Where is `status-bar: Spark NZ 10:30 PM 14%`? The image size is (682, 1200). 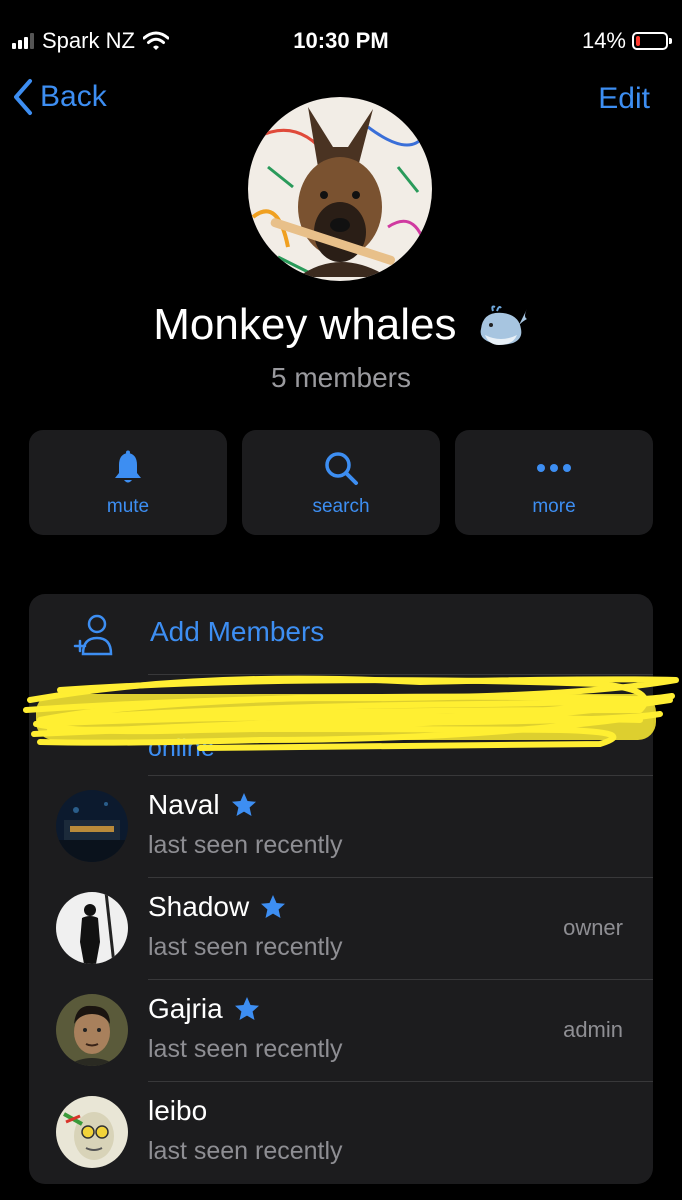 status-bar: Spark NZ 10:30 PM 14% is located at coordinates (341, 40).